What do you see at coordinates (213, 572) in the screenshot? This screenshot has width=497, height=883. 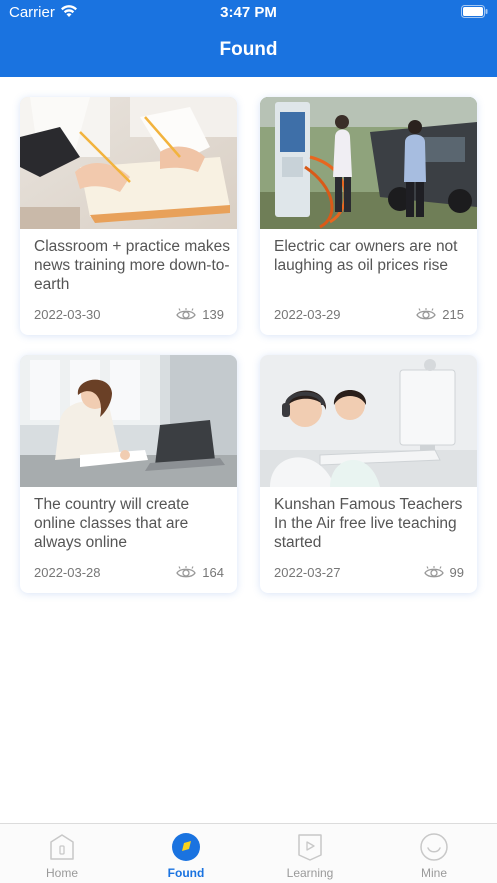 I see `view-count: 164` at bounding box center [213, 572].